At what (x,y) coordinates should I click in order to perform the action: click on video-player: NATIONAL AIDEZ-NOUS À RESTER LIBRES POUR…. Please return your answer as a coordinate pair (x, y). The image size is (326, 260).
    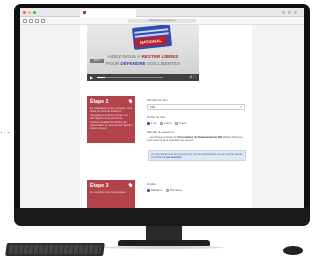
    Looking at the image, I should click on (143, 53).